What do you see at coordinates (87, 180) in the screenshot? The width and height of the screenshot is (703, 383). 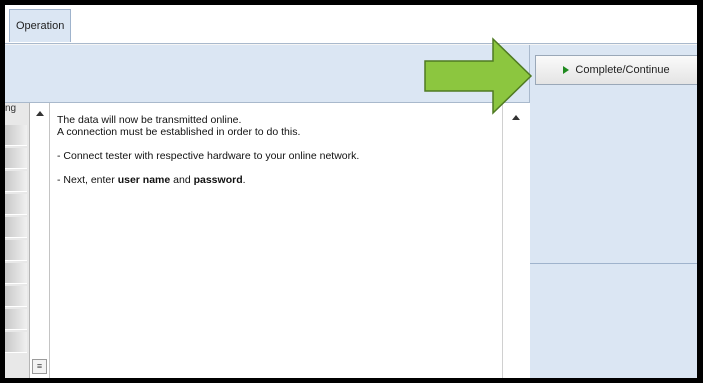 I see `message-text: - Next, enter` at bounding box center [87, 180].